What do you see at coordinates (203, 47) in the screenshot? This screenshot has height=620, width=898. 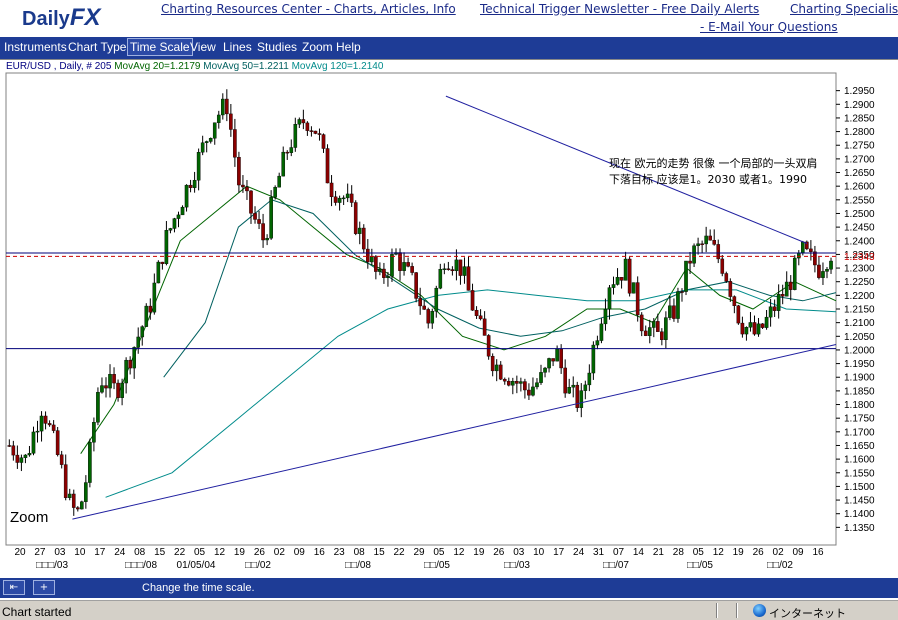 I see `menu-view: View` at bounding box center [203, 47].